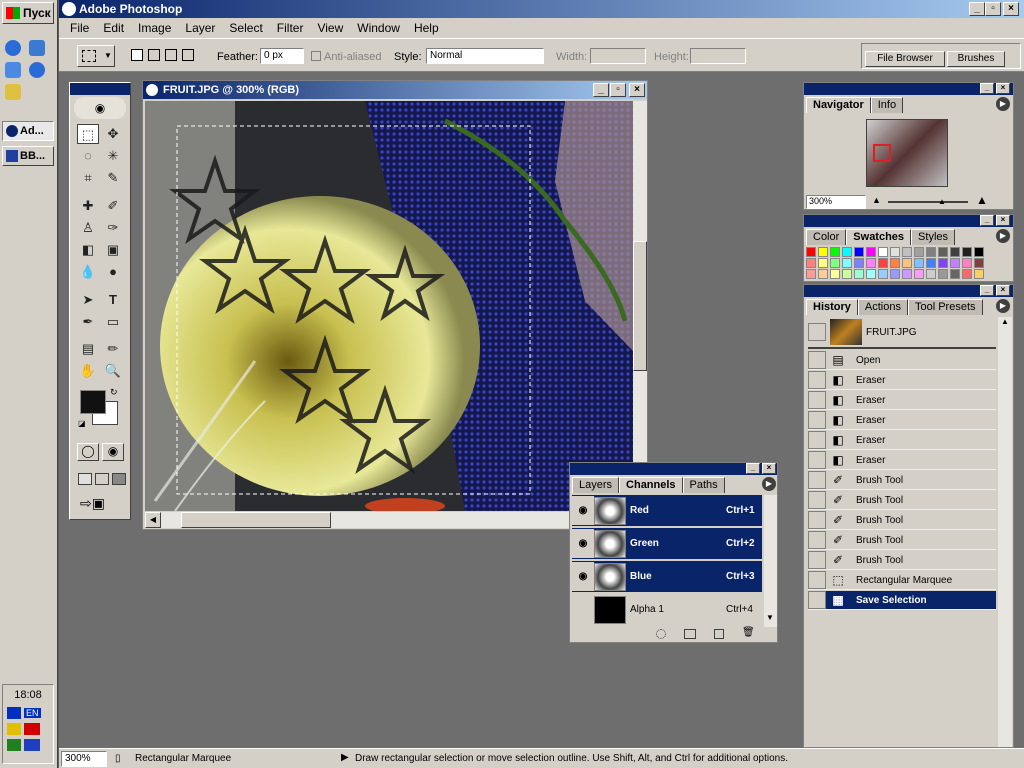 Image resolution: width=1024 pixels, height=768 pixels. Describe the element at coordinates (987, 290) in the screenshot. I see `history-minimize-button: _` at that location.